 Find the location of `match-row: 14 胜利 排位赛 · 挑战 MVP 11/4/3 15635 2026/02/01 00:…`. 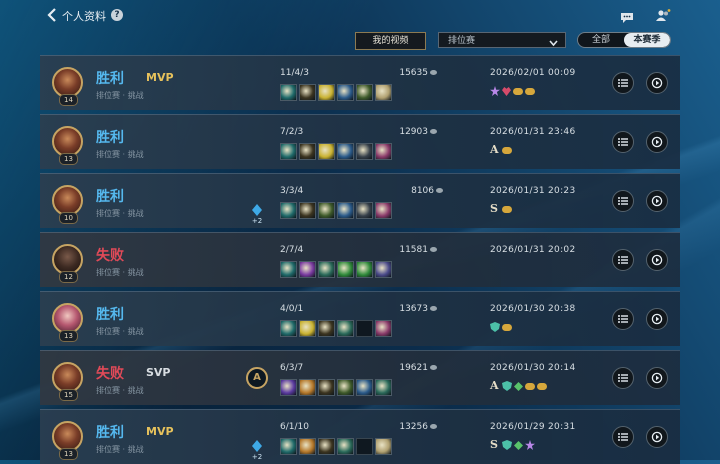

match-row: 14 胜利 排位赛 · 挑战 MVP 11/4/3 15635 2026/02/01 00:… is located at coordinates (360, 82).